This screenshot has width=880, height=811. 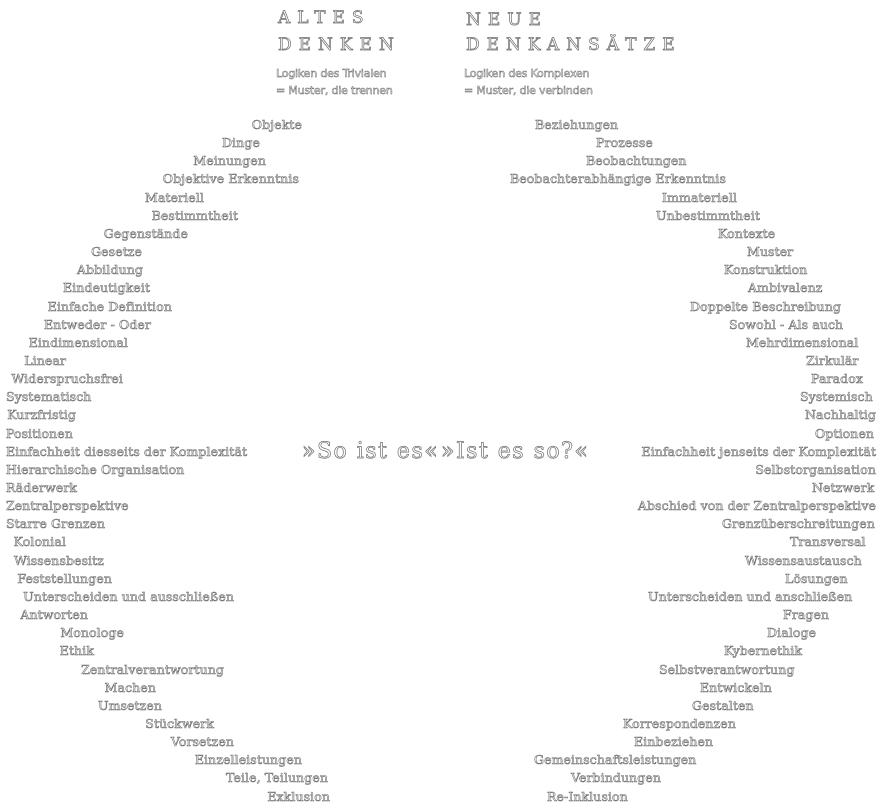 I want to click on old-thinking-term: Eindeutigkeit, so click(x=106, y=288).